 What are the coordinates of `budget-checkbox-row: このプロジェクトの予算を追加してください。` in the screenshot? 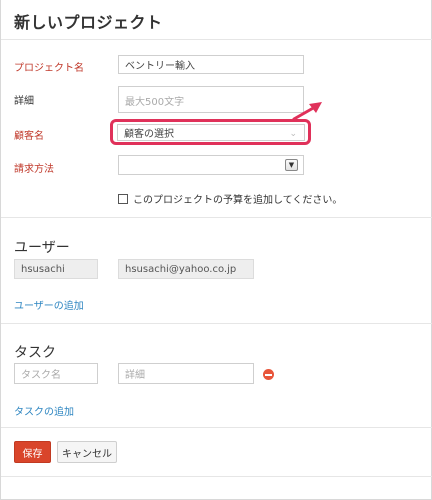 It's located at (230, 198).